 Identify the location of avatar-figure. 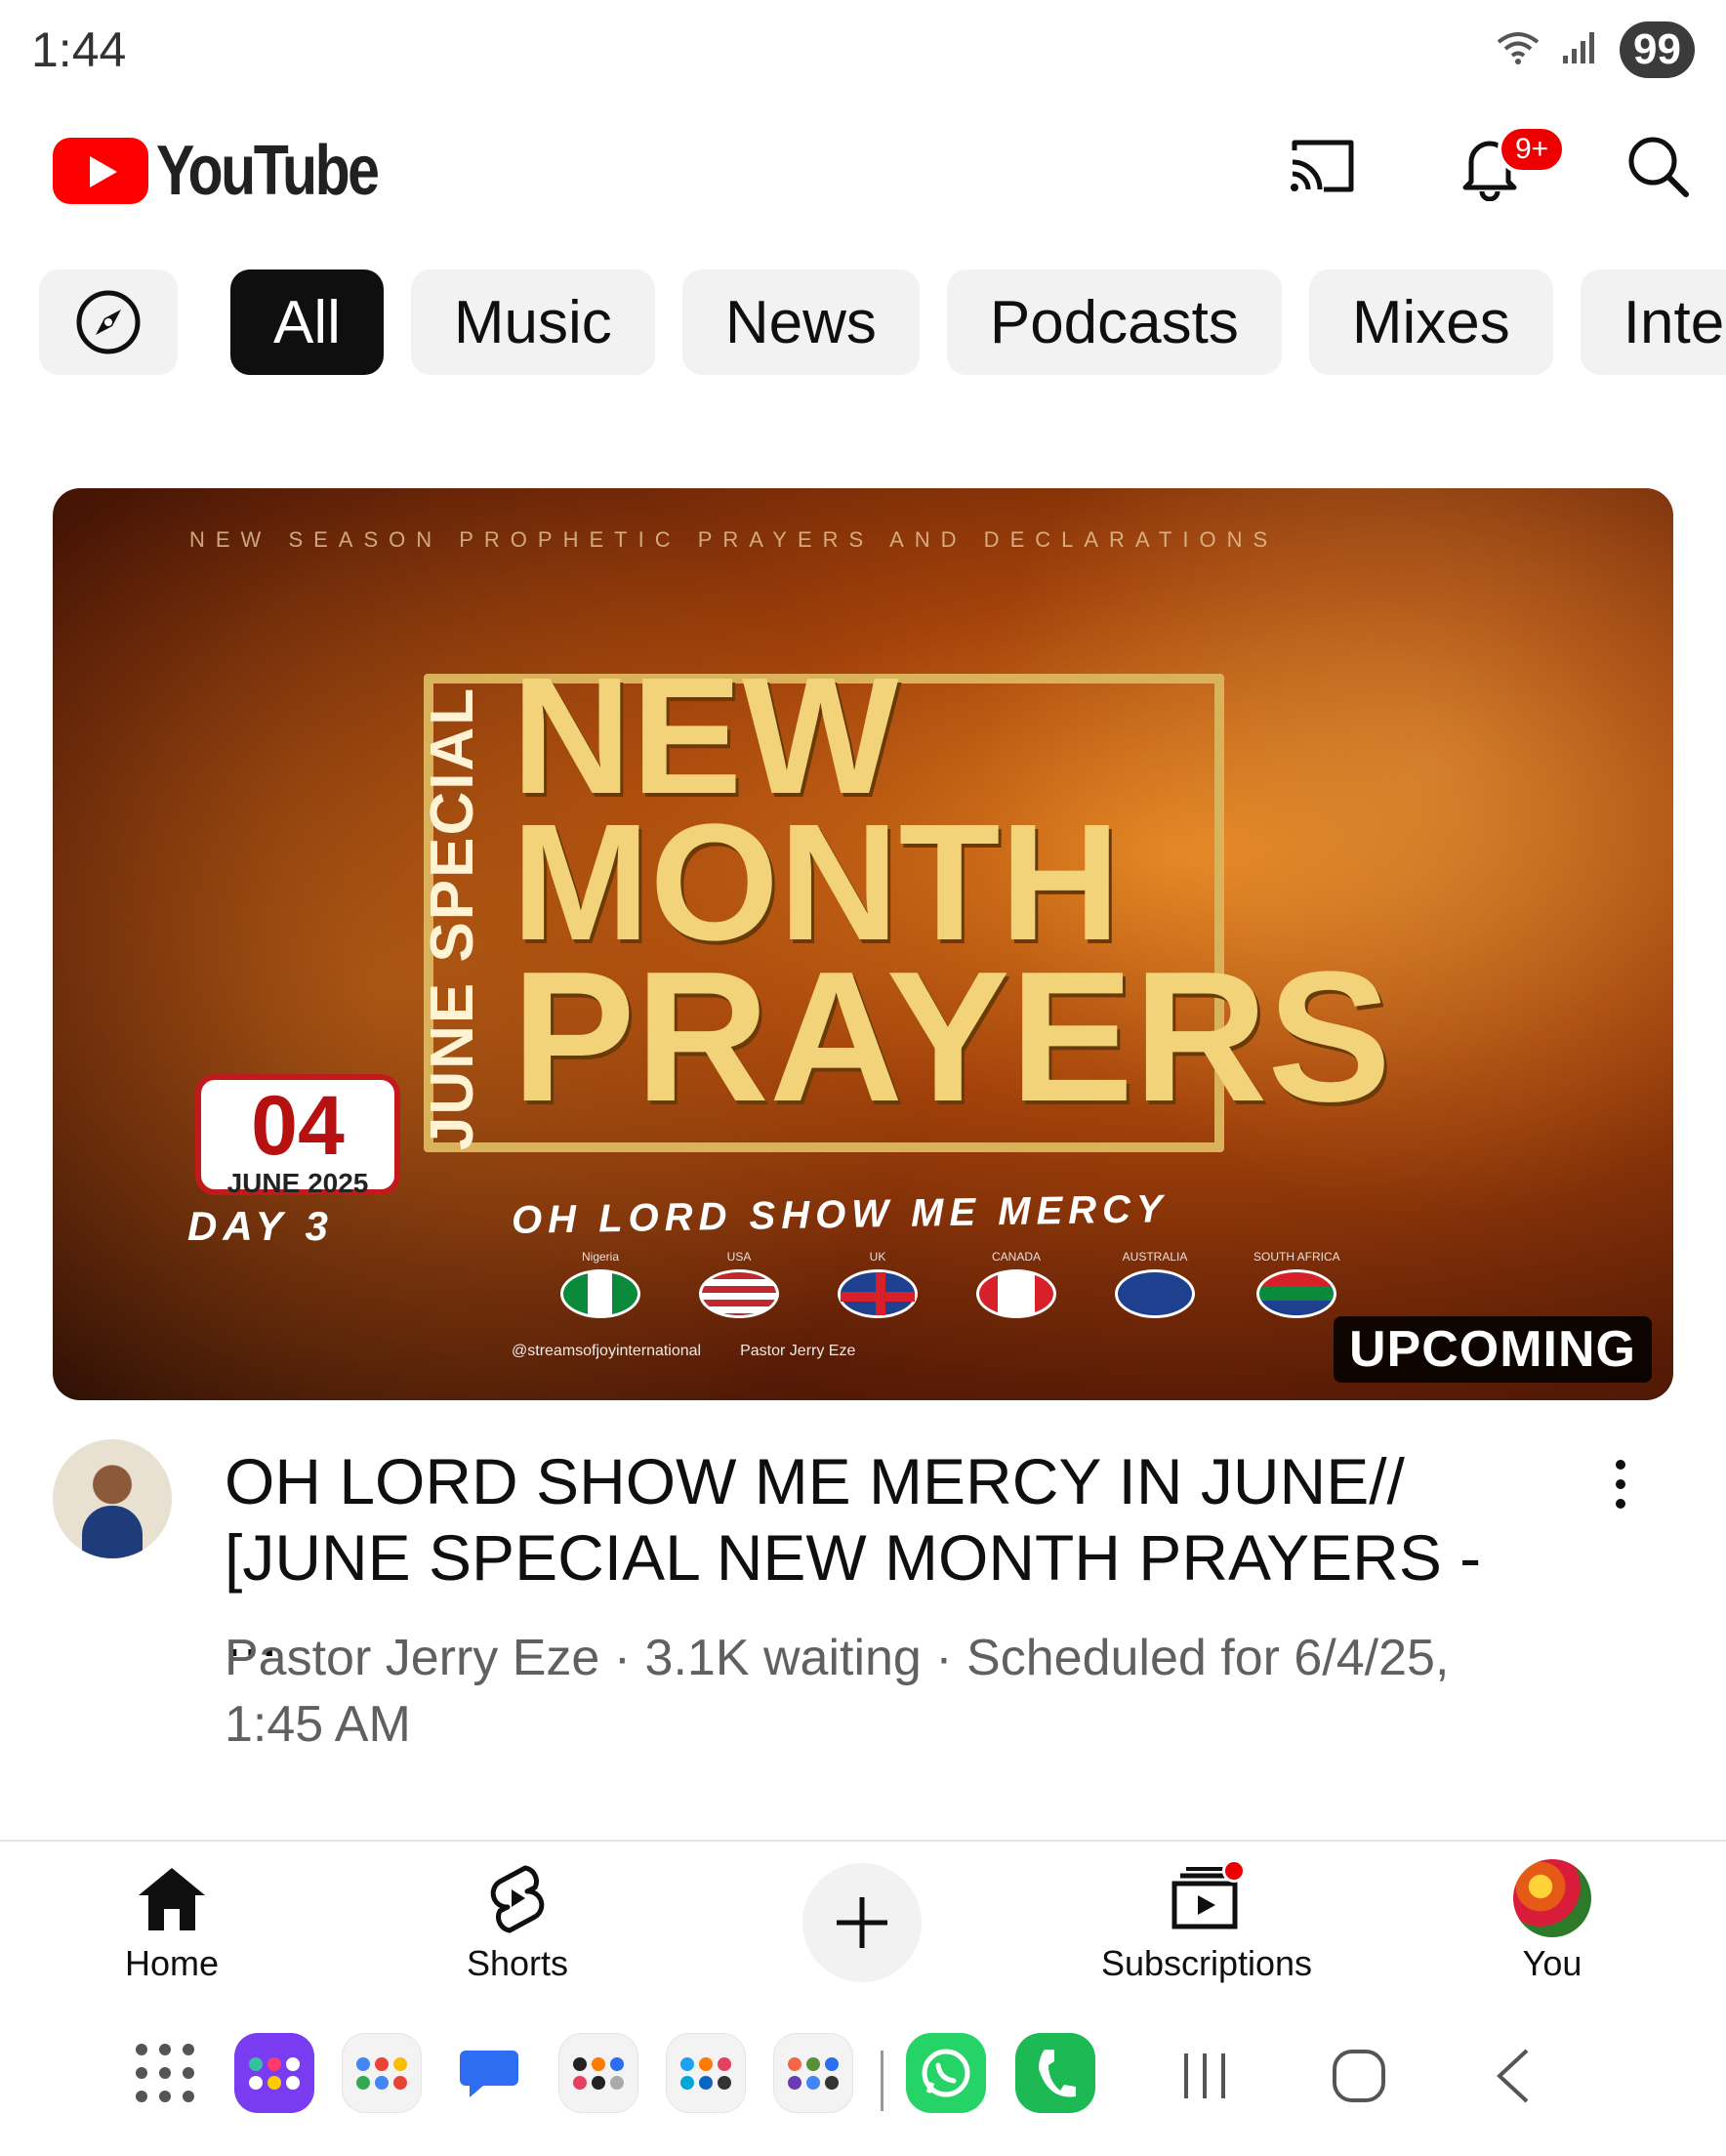
(112, 1532).